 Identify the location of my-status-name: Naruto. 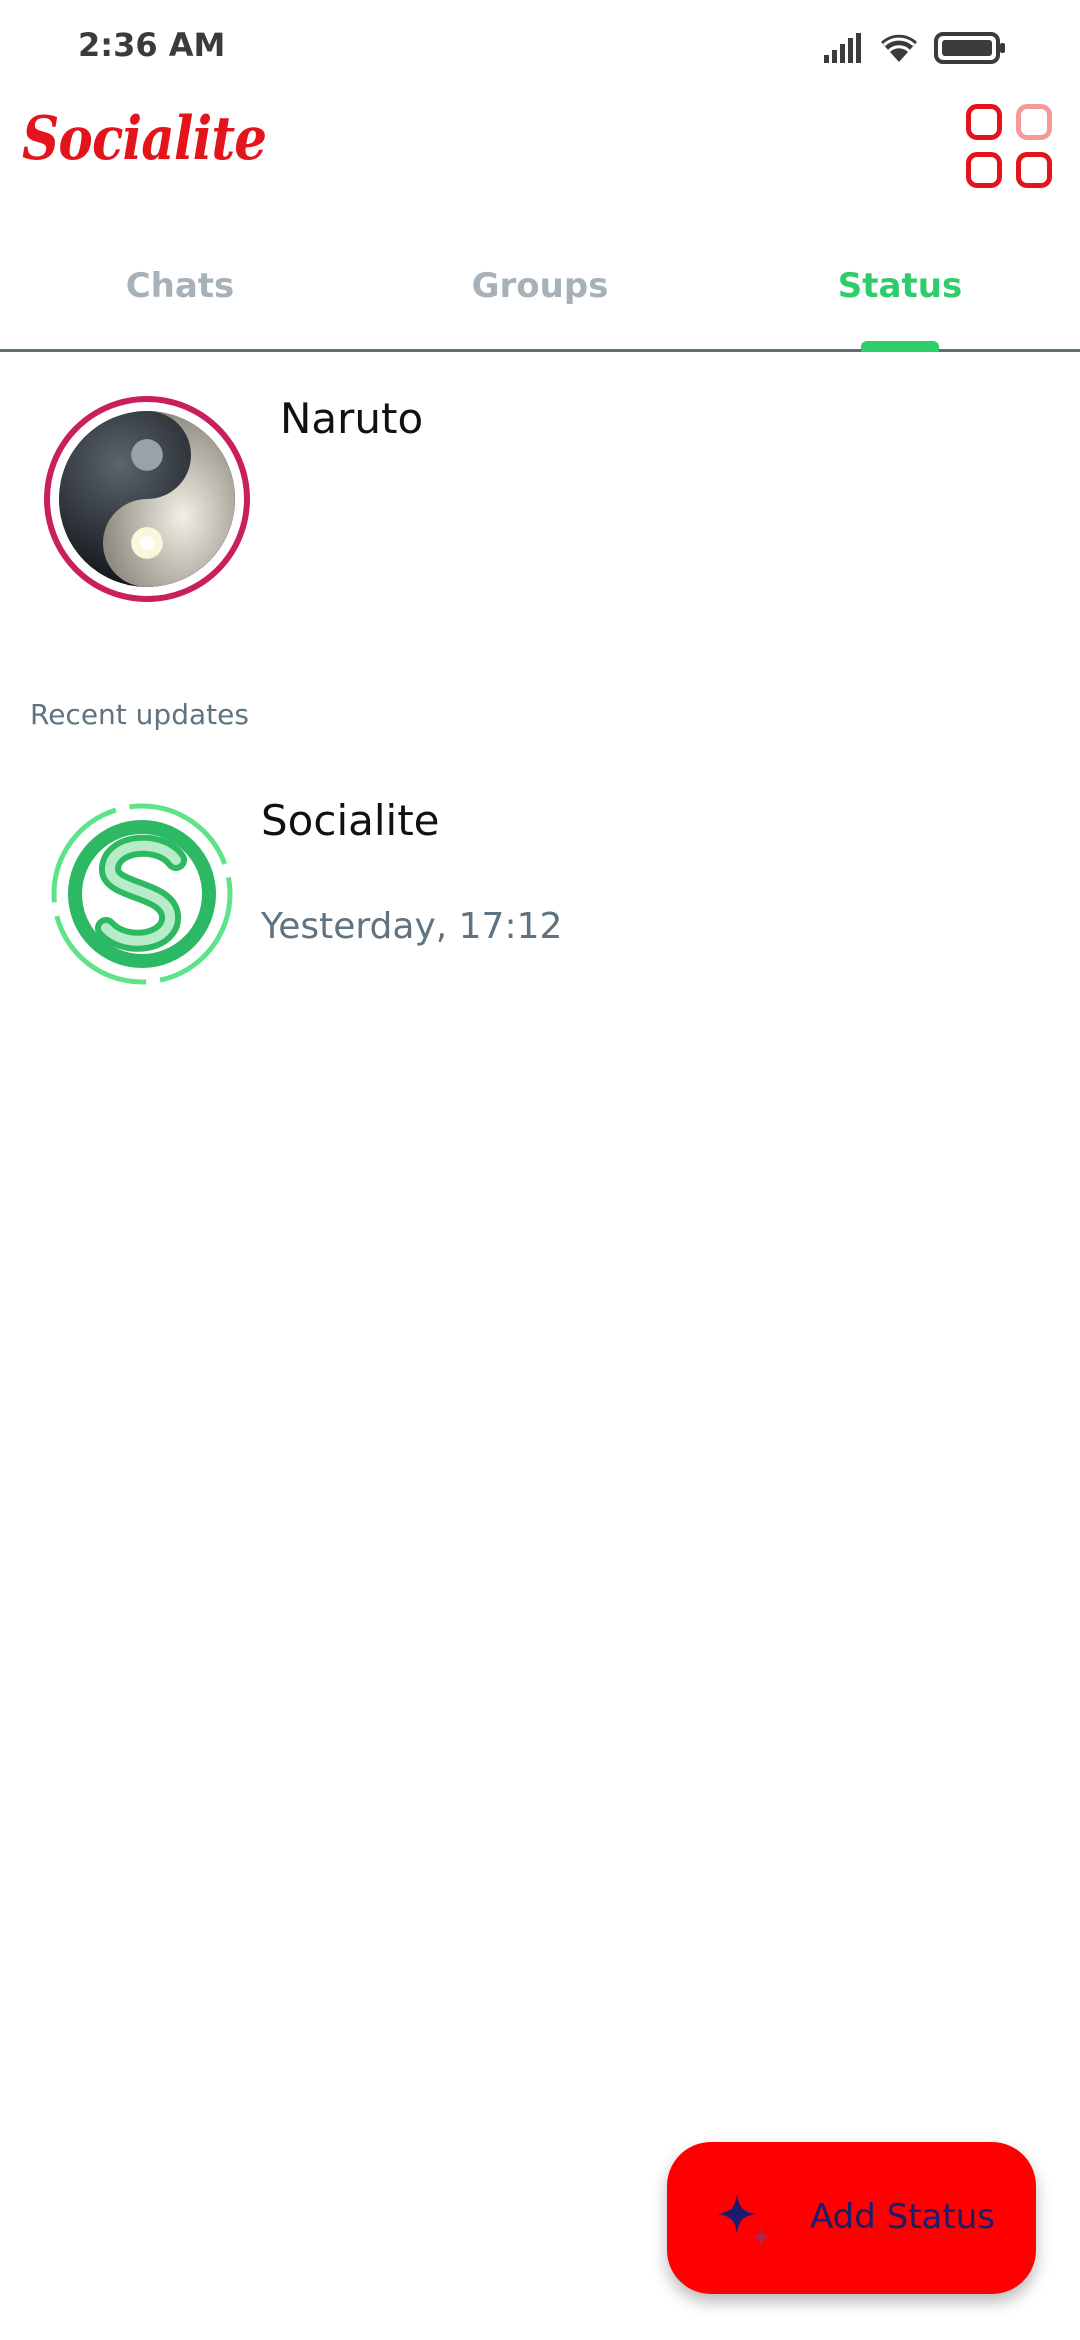
(352, 418).